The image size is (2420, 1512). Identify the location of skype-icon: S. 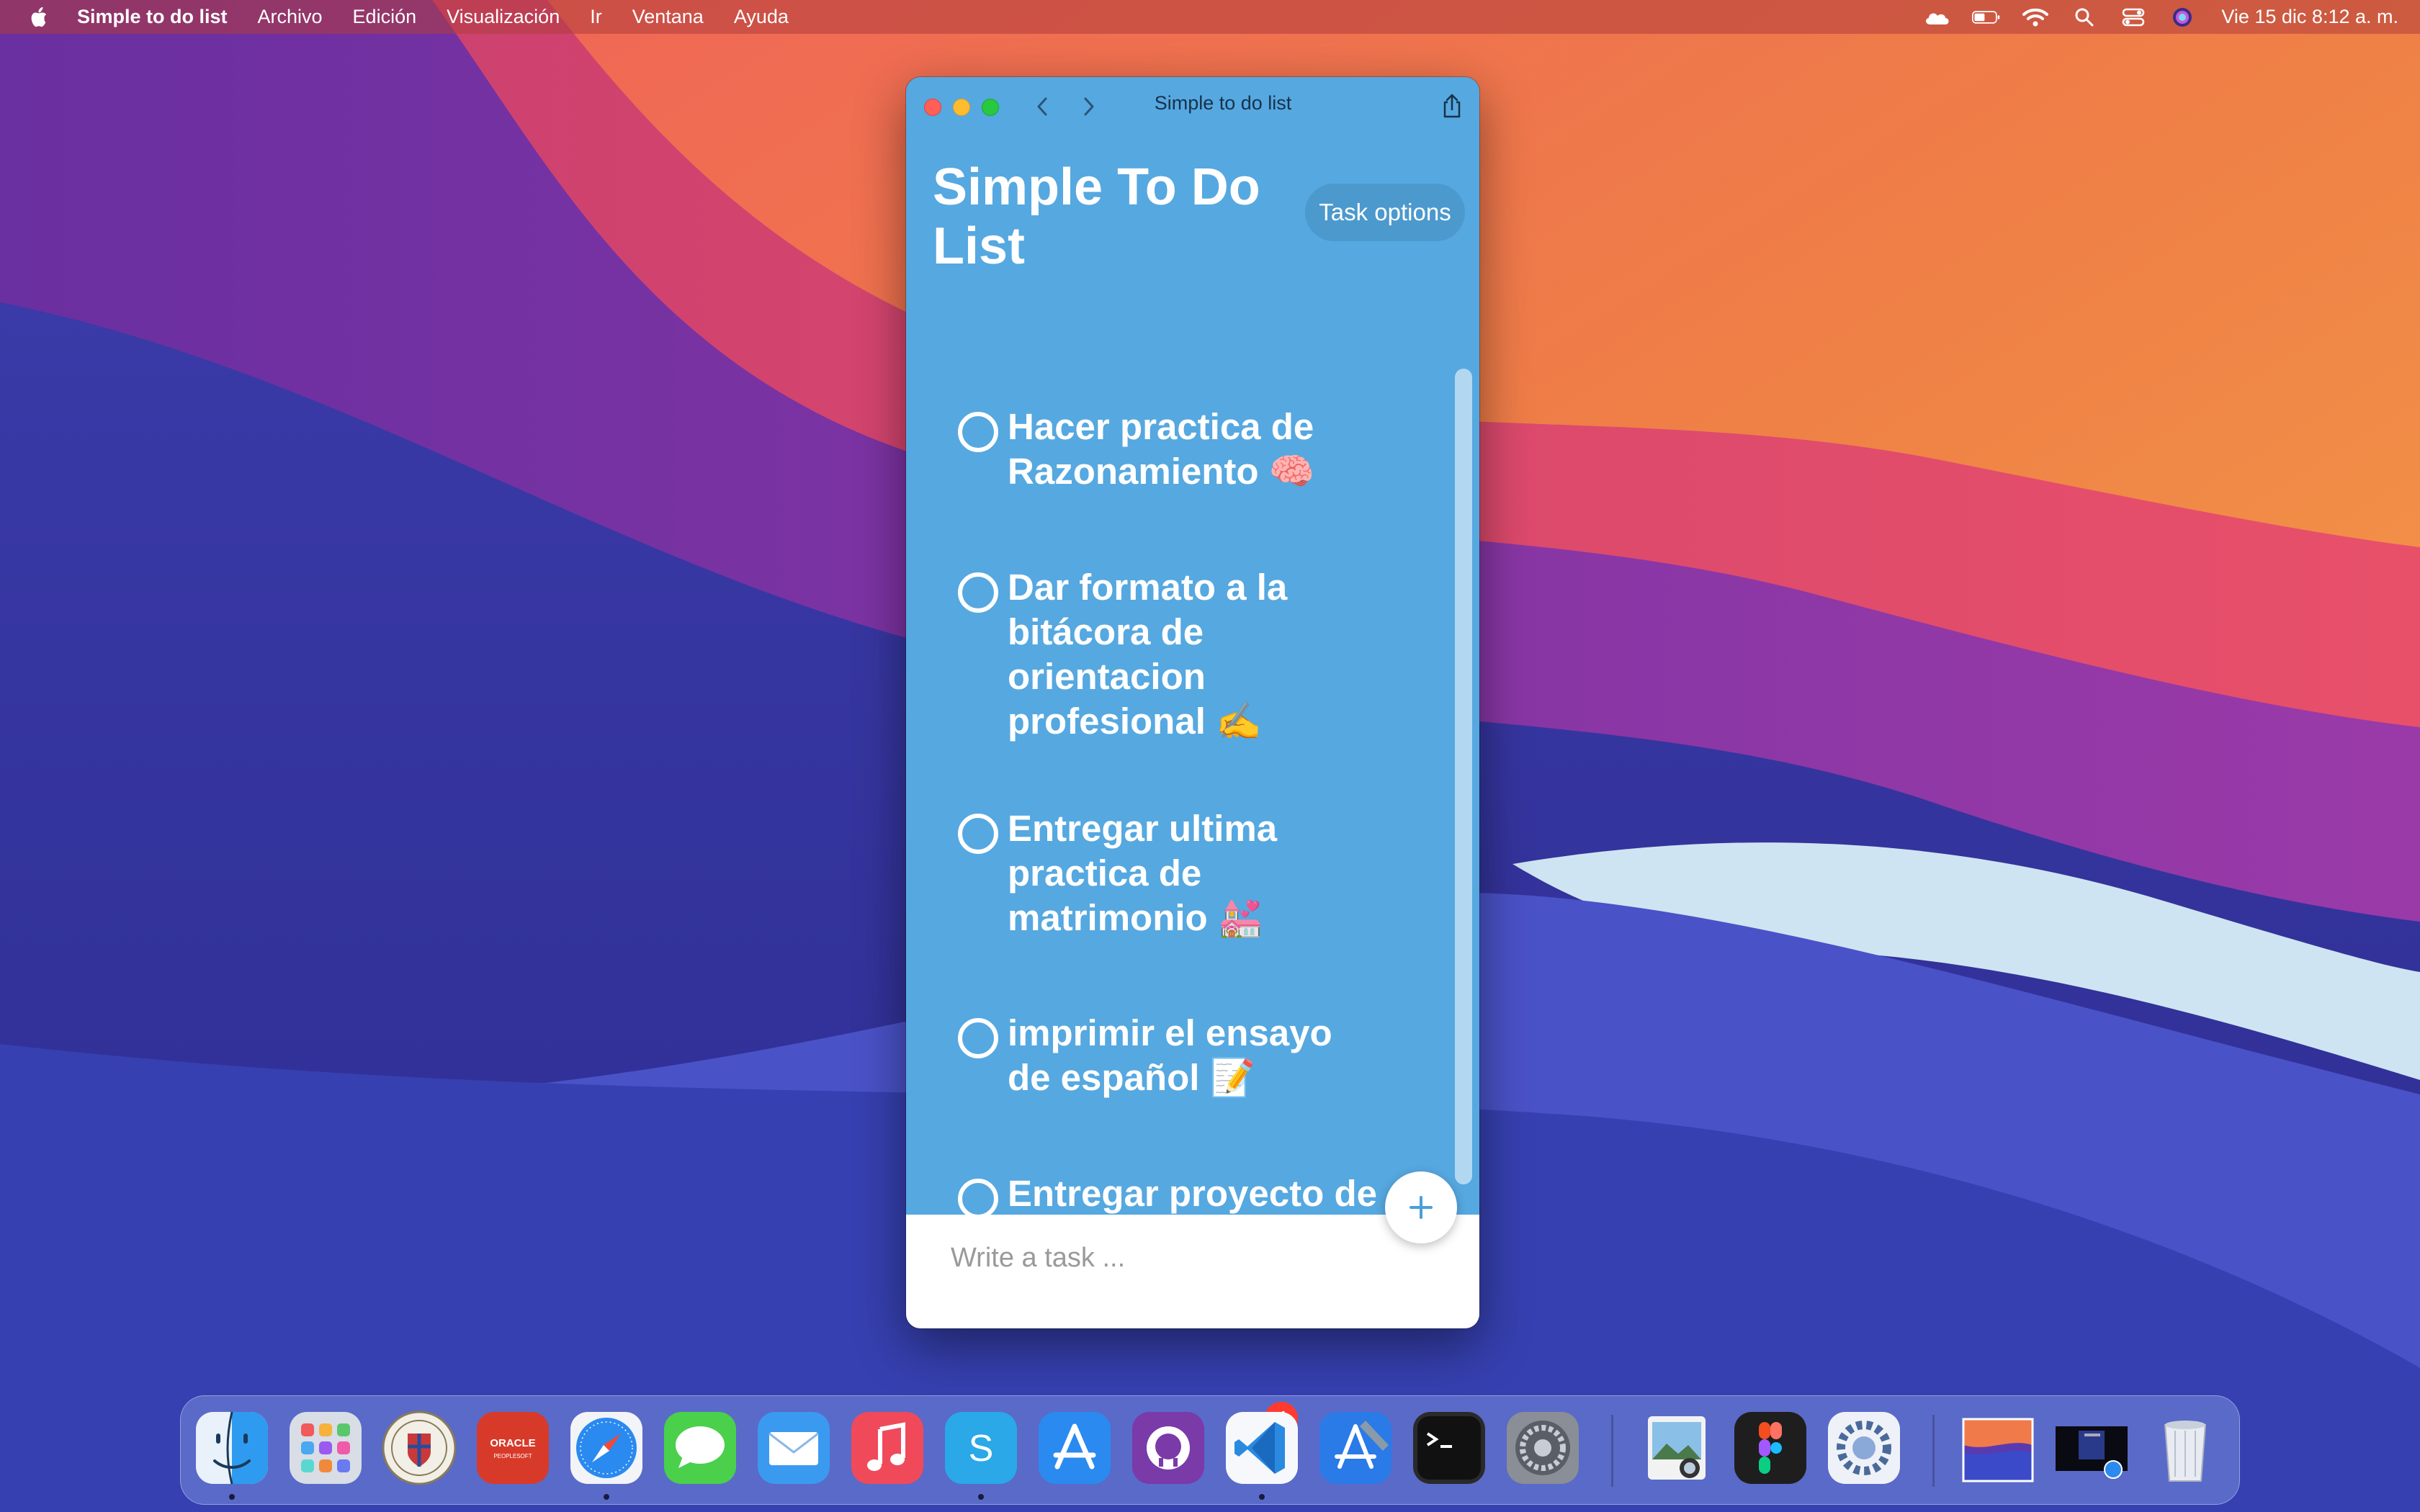
(981, 1448).